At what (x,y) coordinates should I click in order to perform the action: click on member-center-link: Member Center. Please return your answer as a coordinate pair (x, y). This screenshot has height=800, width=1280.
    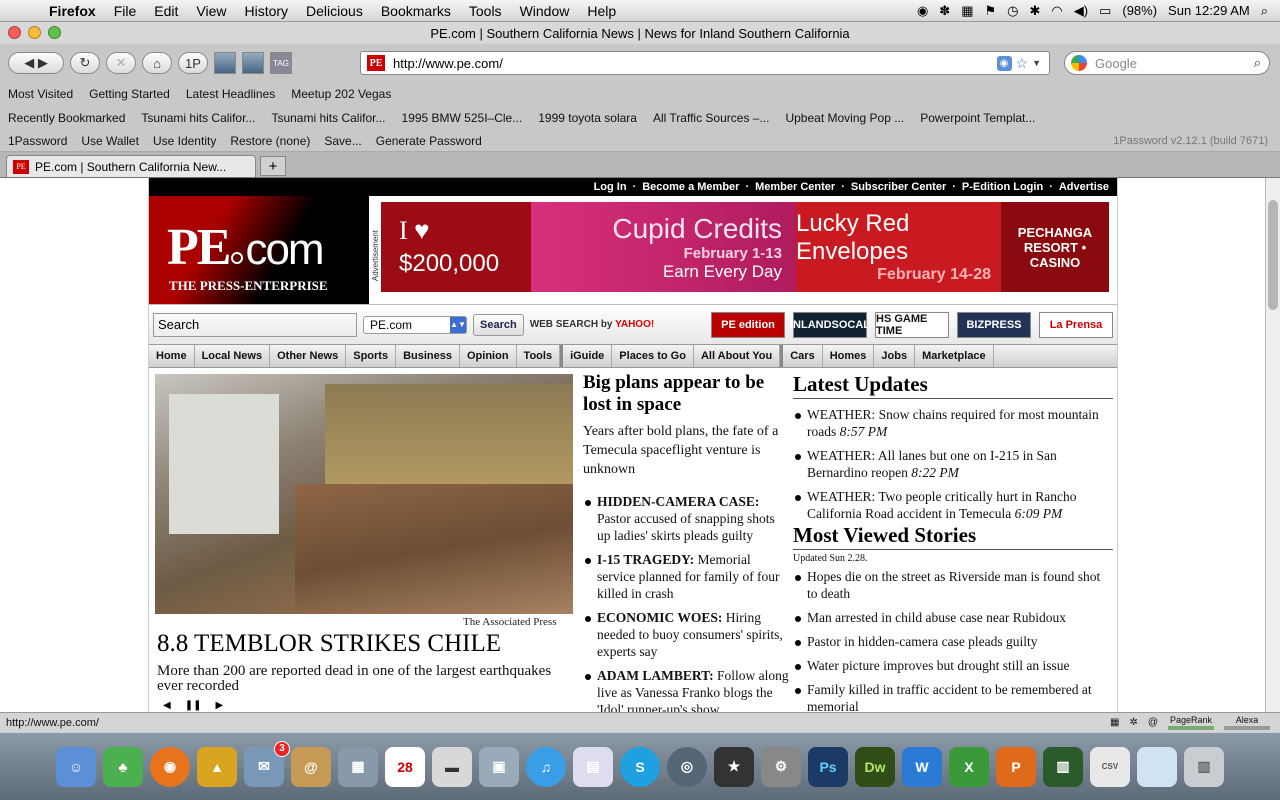
    Looking at the image, I should click on (795, 187).